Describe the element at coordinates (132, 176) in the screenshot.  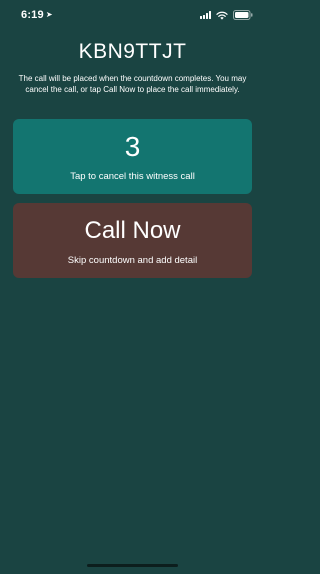
I see `countdown-subtitle: Tap to cancel this witness call` at that location.